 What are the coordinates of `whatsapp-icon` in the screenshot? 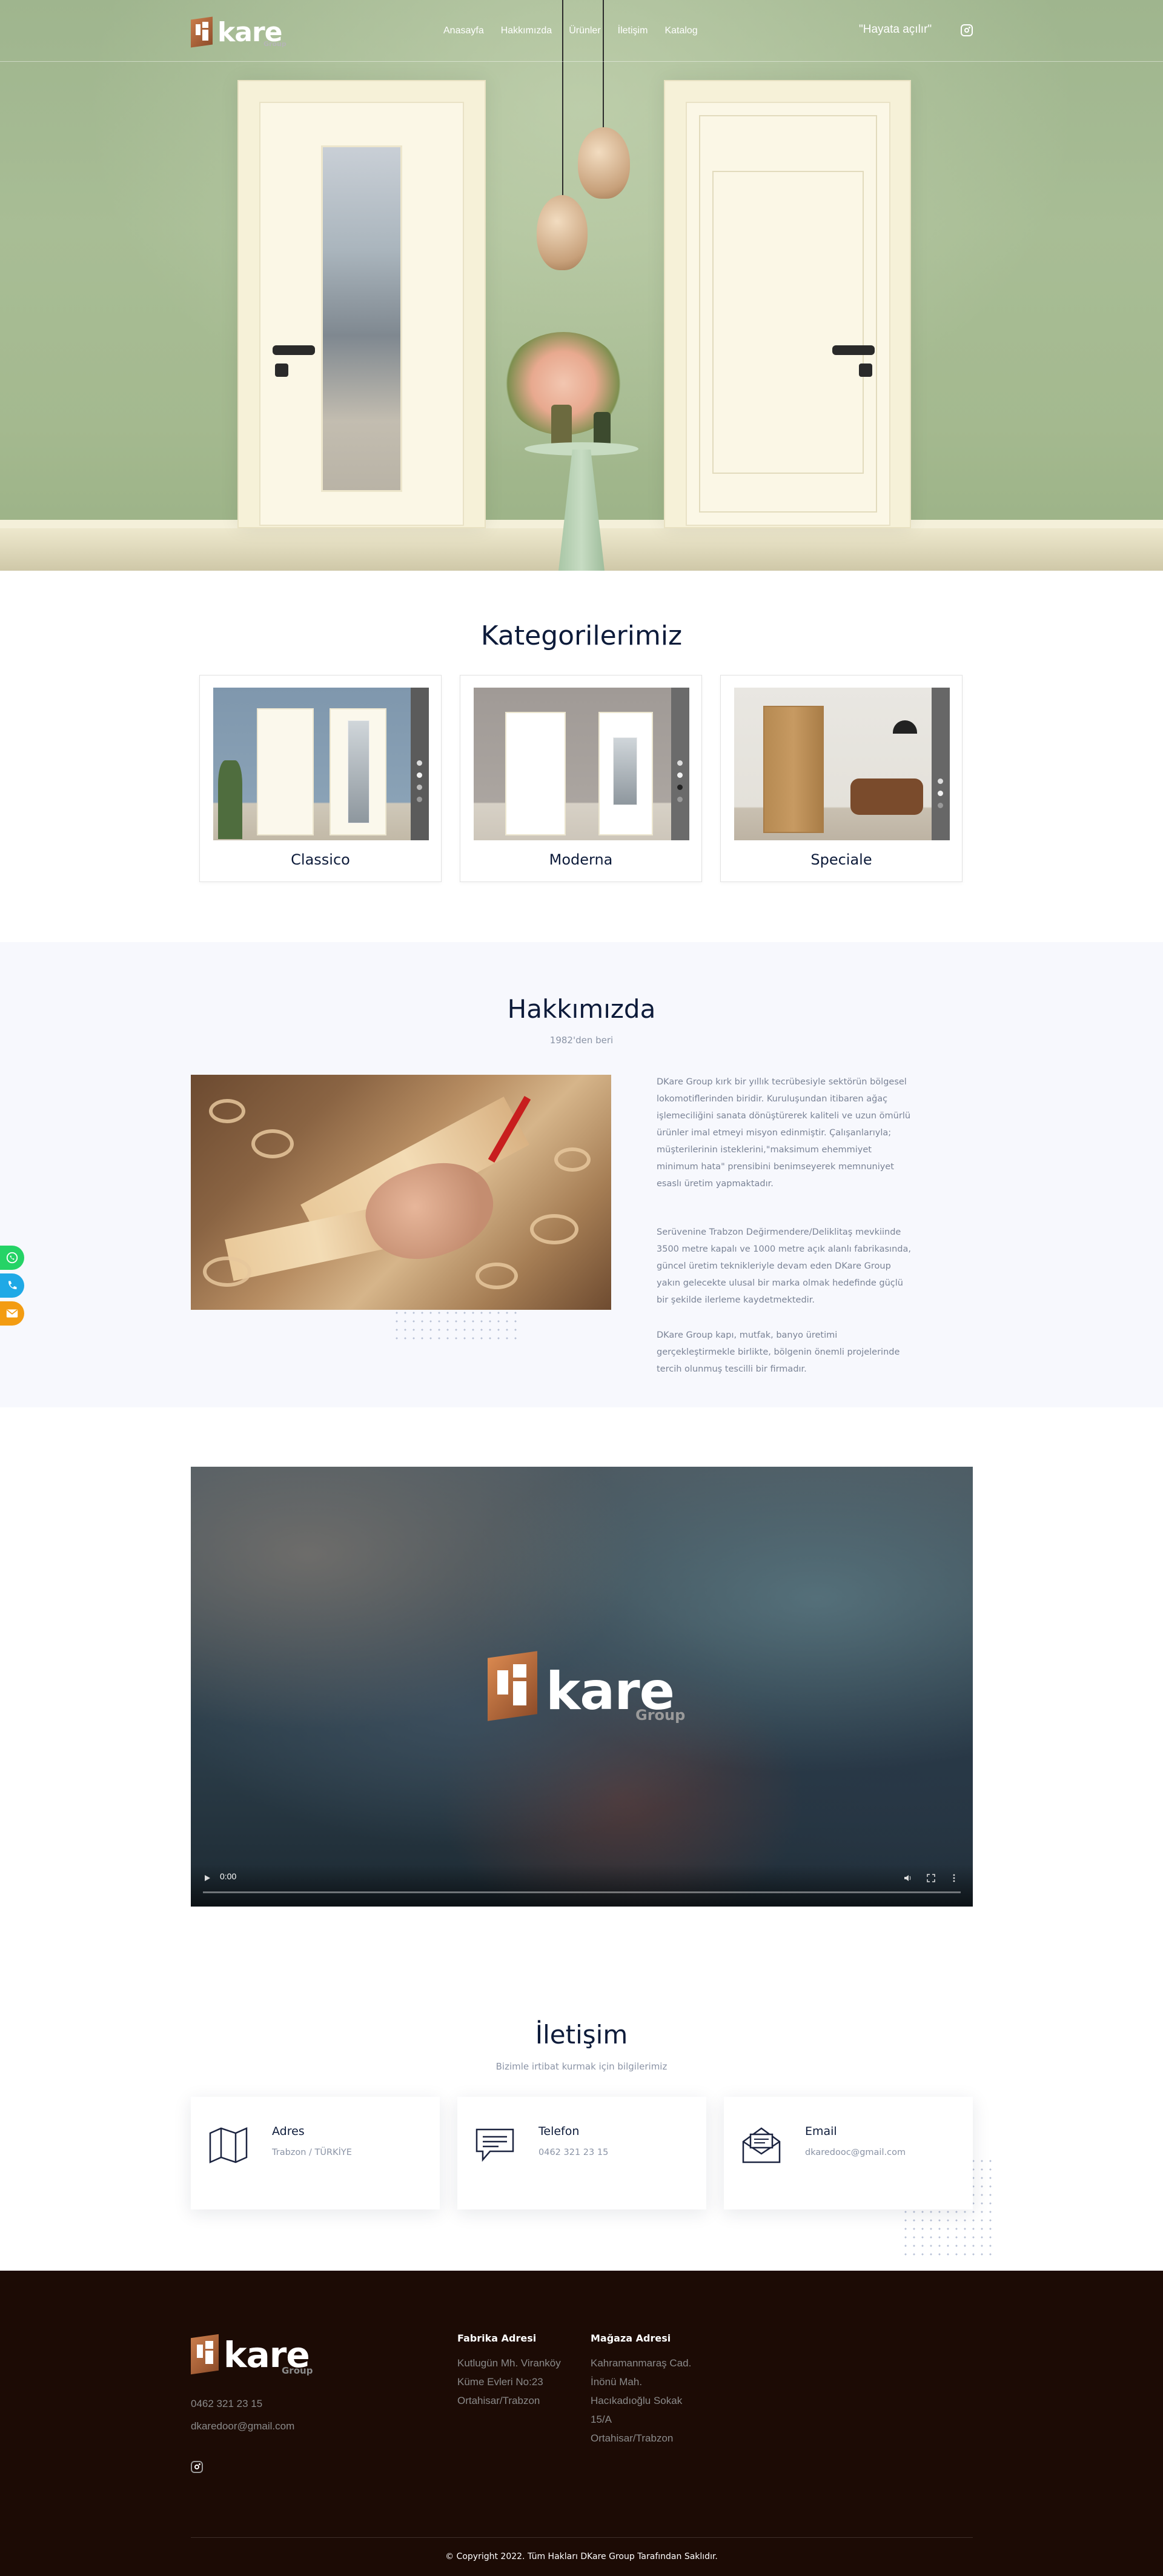 It's located at (12, 1258).